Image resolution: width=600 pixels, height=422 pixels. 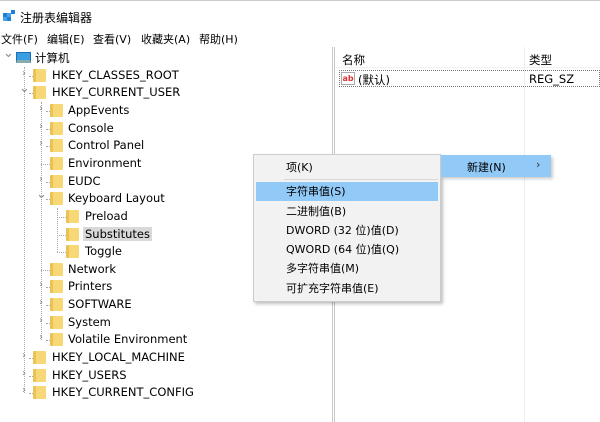 I want to click on tree-node-label: SOFTWARE, so click(x=100, y=304).